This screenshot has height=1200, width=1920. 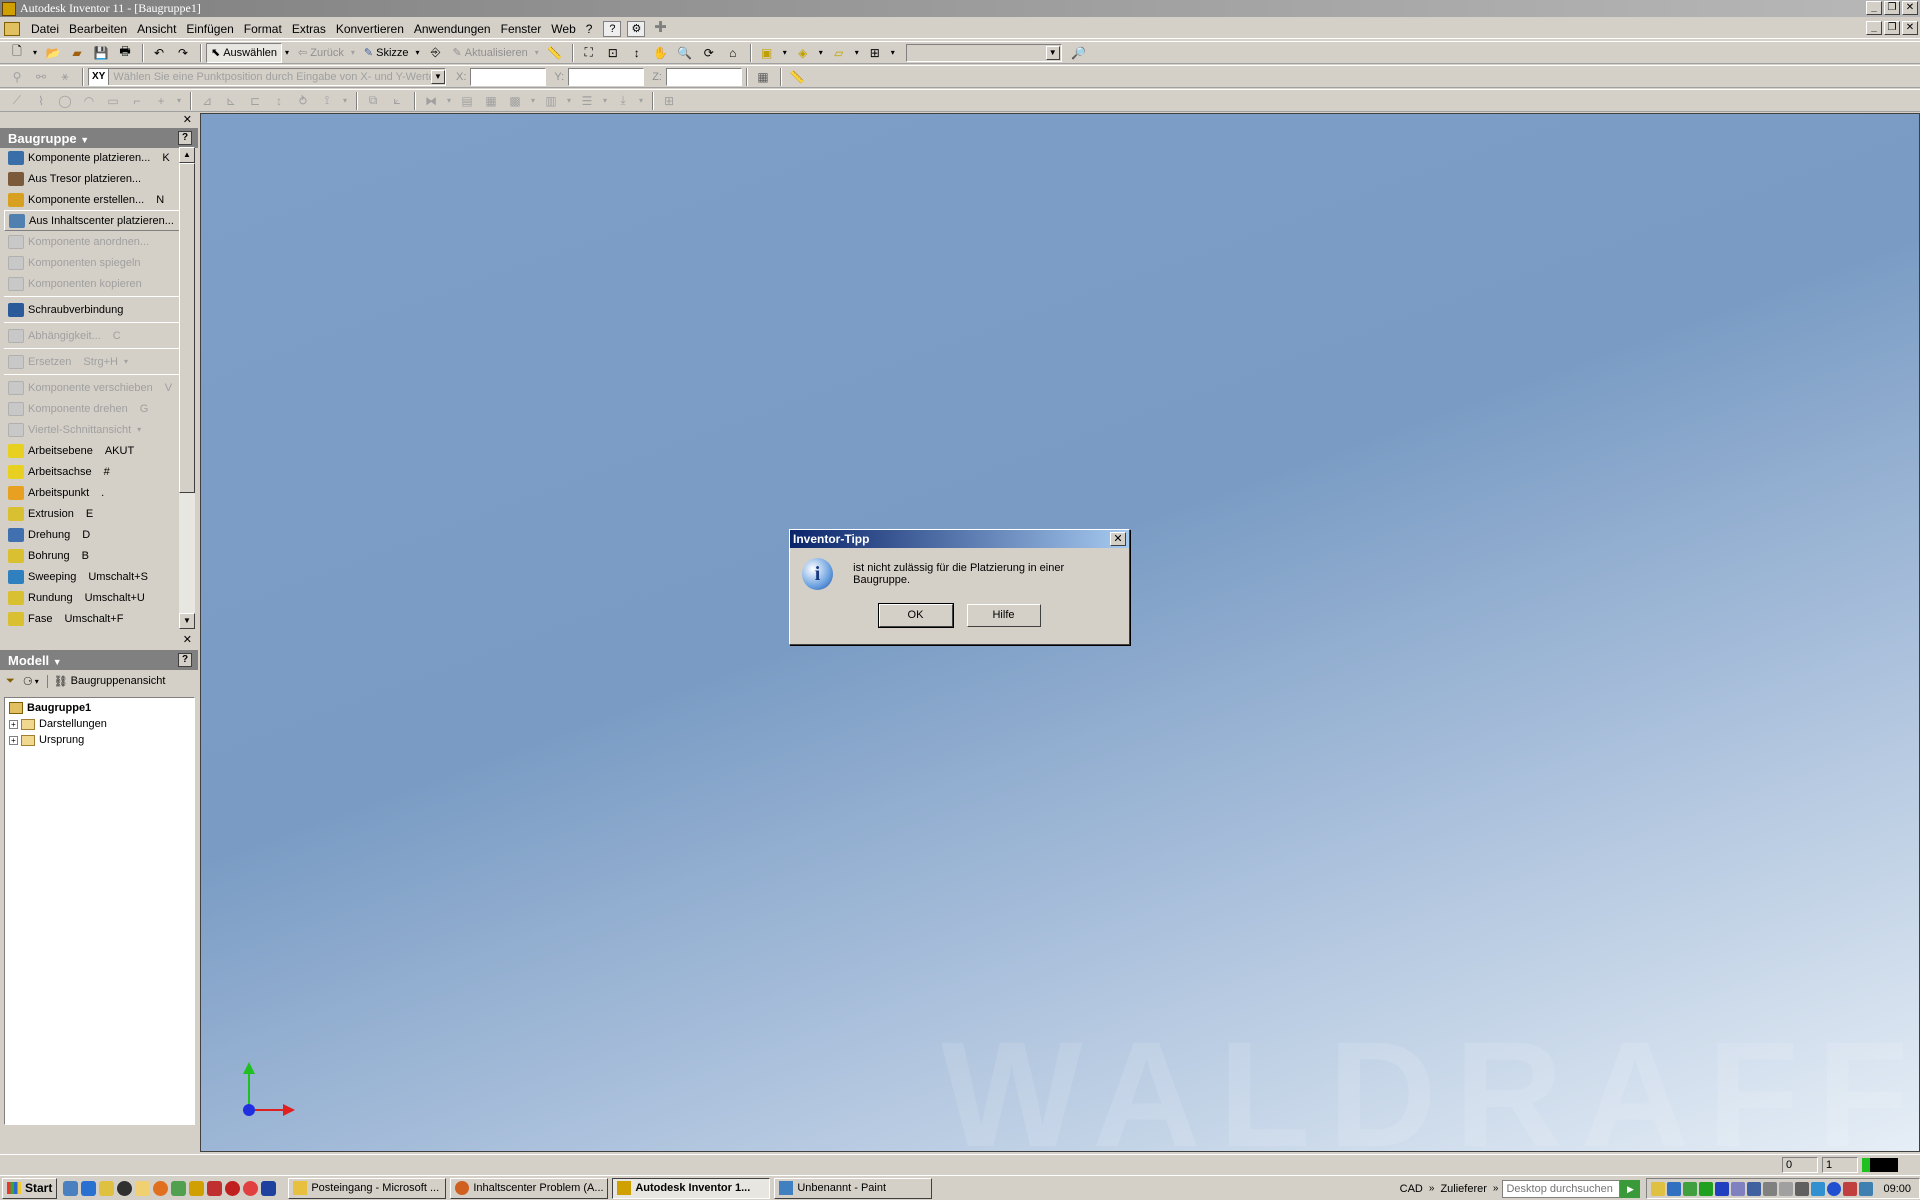 I want to click on return-icon: ⎆, so click(x=436, y=53).